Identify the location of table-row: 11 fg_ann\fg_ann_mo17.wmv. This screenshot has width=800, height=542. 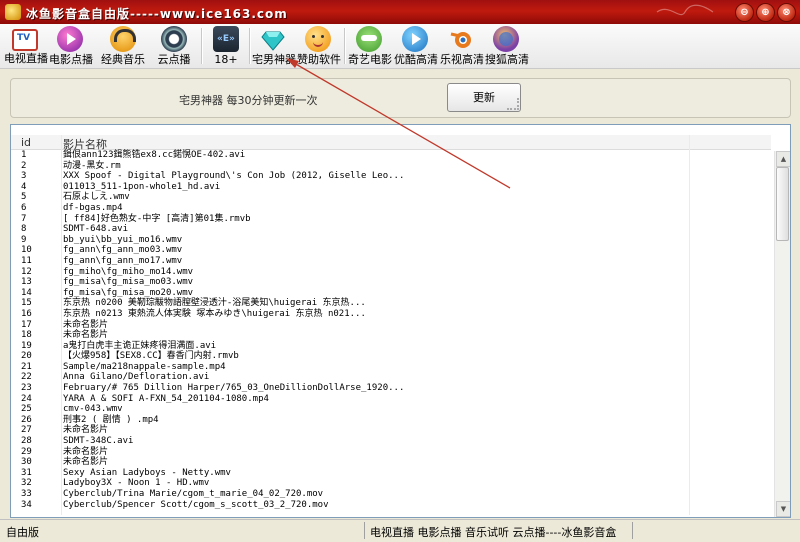
(391, 261).